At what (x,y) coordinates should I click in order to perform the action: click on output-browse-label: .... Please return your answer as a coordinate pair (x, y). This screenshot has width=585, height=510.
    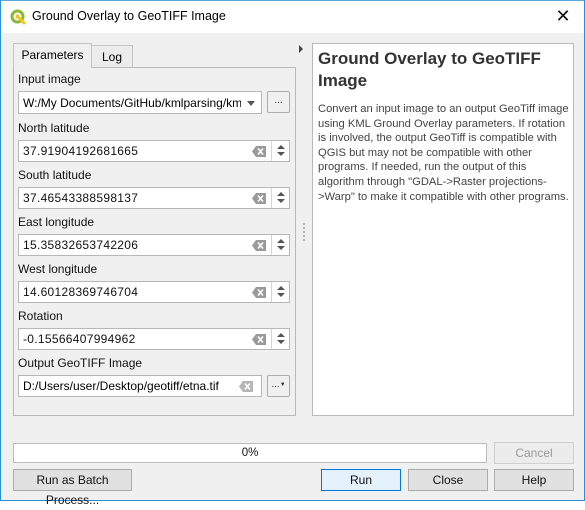
    Looking at the image, I should click on (275, 384).